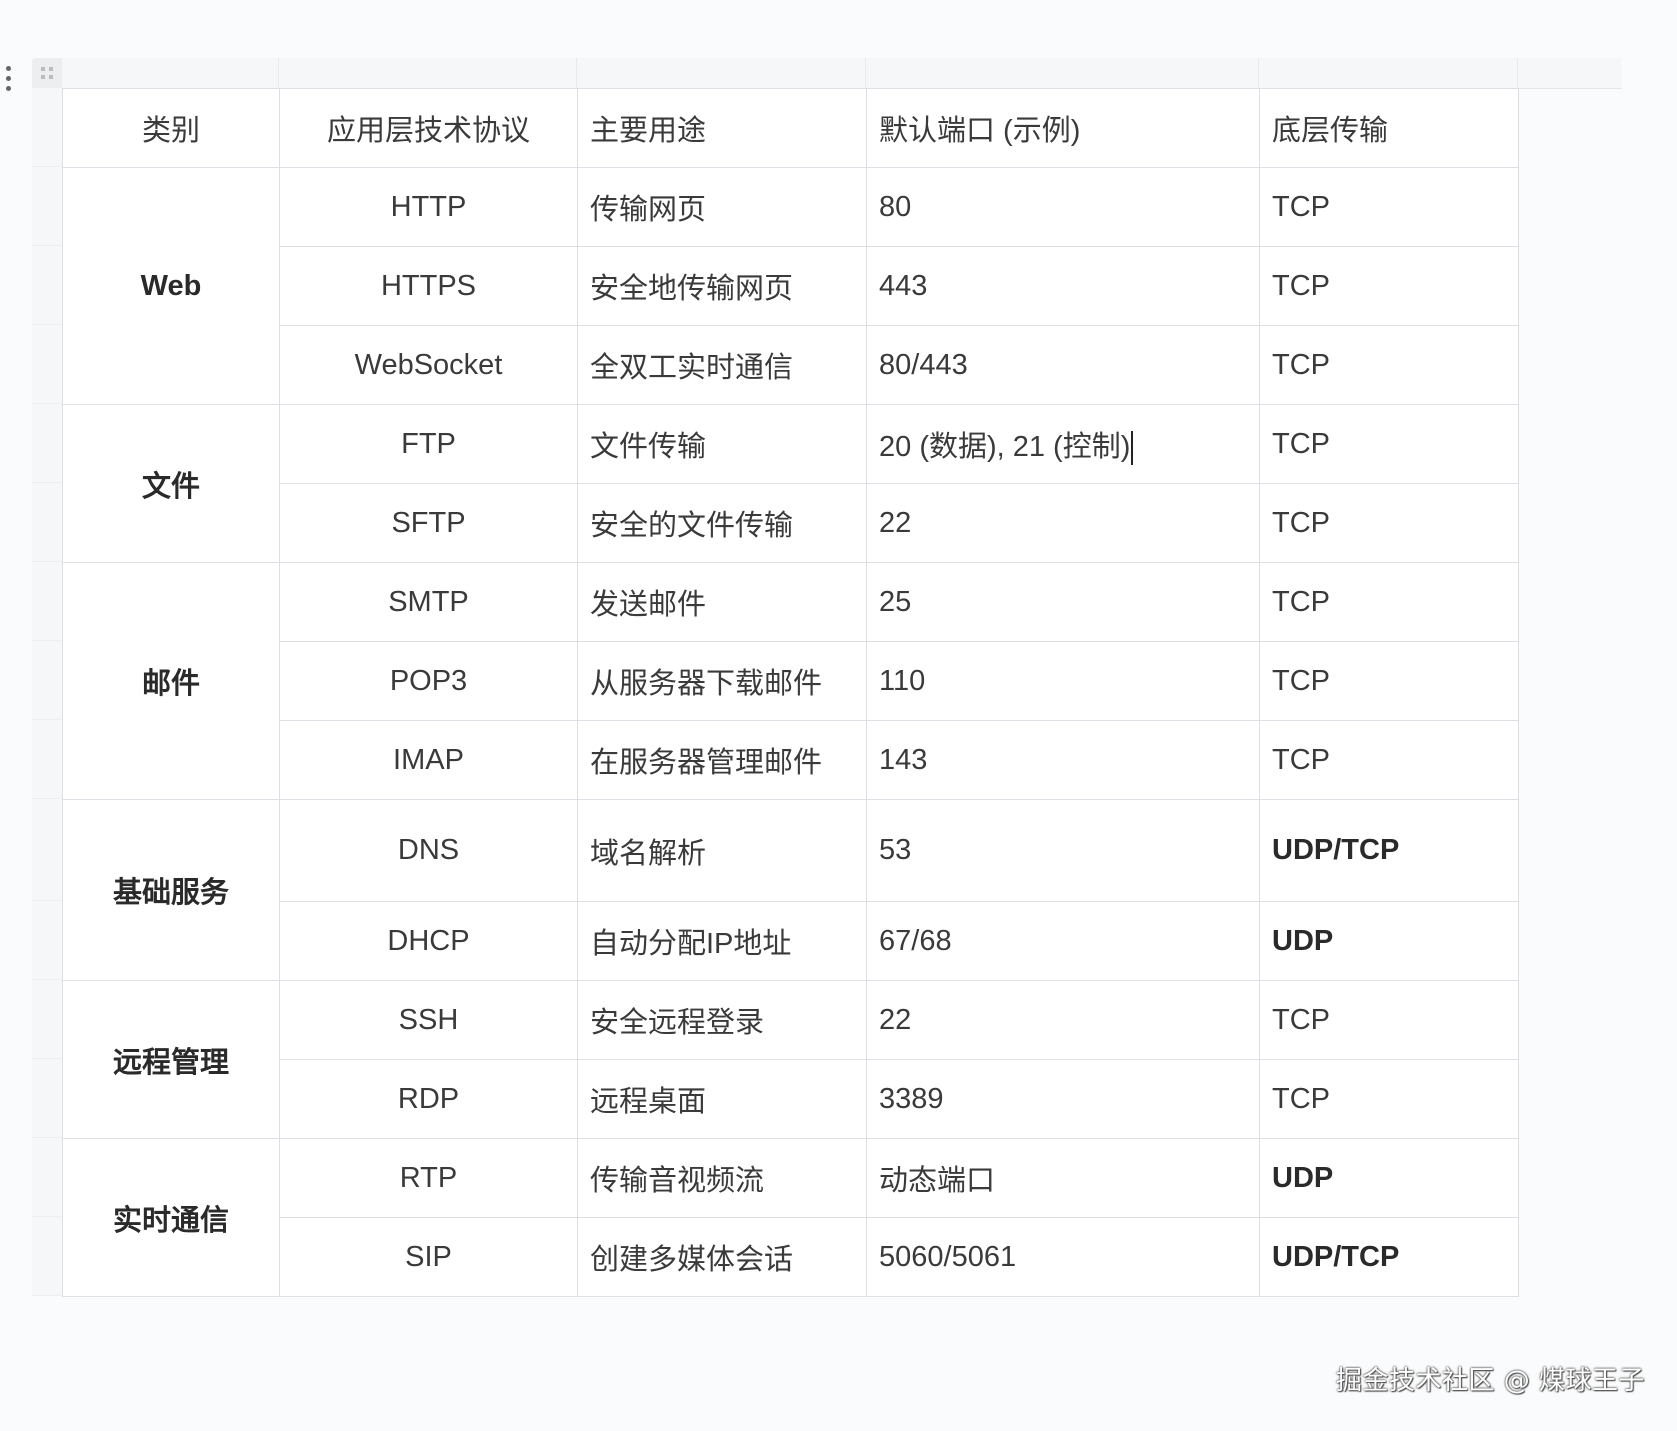 The width and height of the screenshot is (1677, 1431). What do you see at coordinates (428, 1257) in the screenshot?
I see `protocol-cell: SIP` at bounding box center [428, 1257].